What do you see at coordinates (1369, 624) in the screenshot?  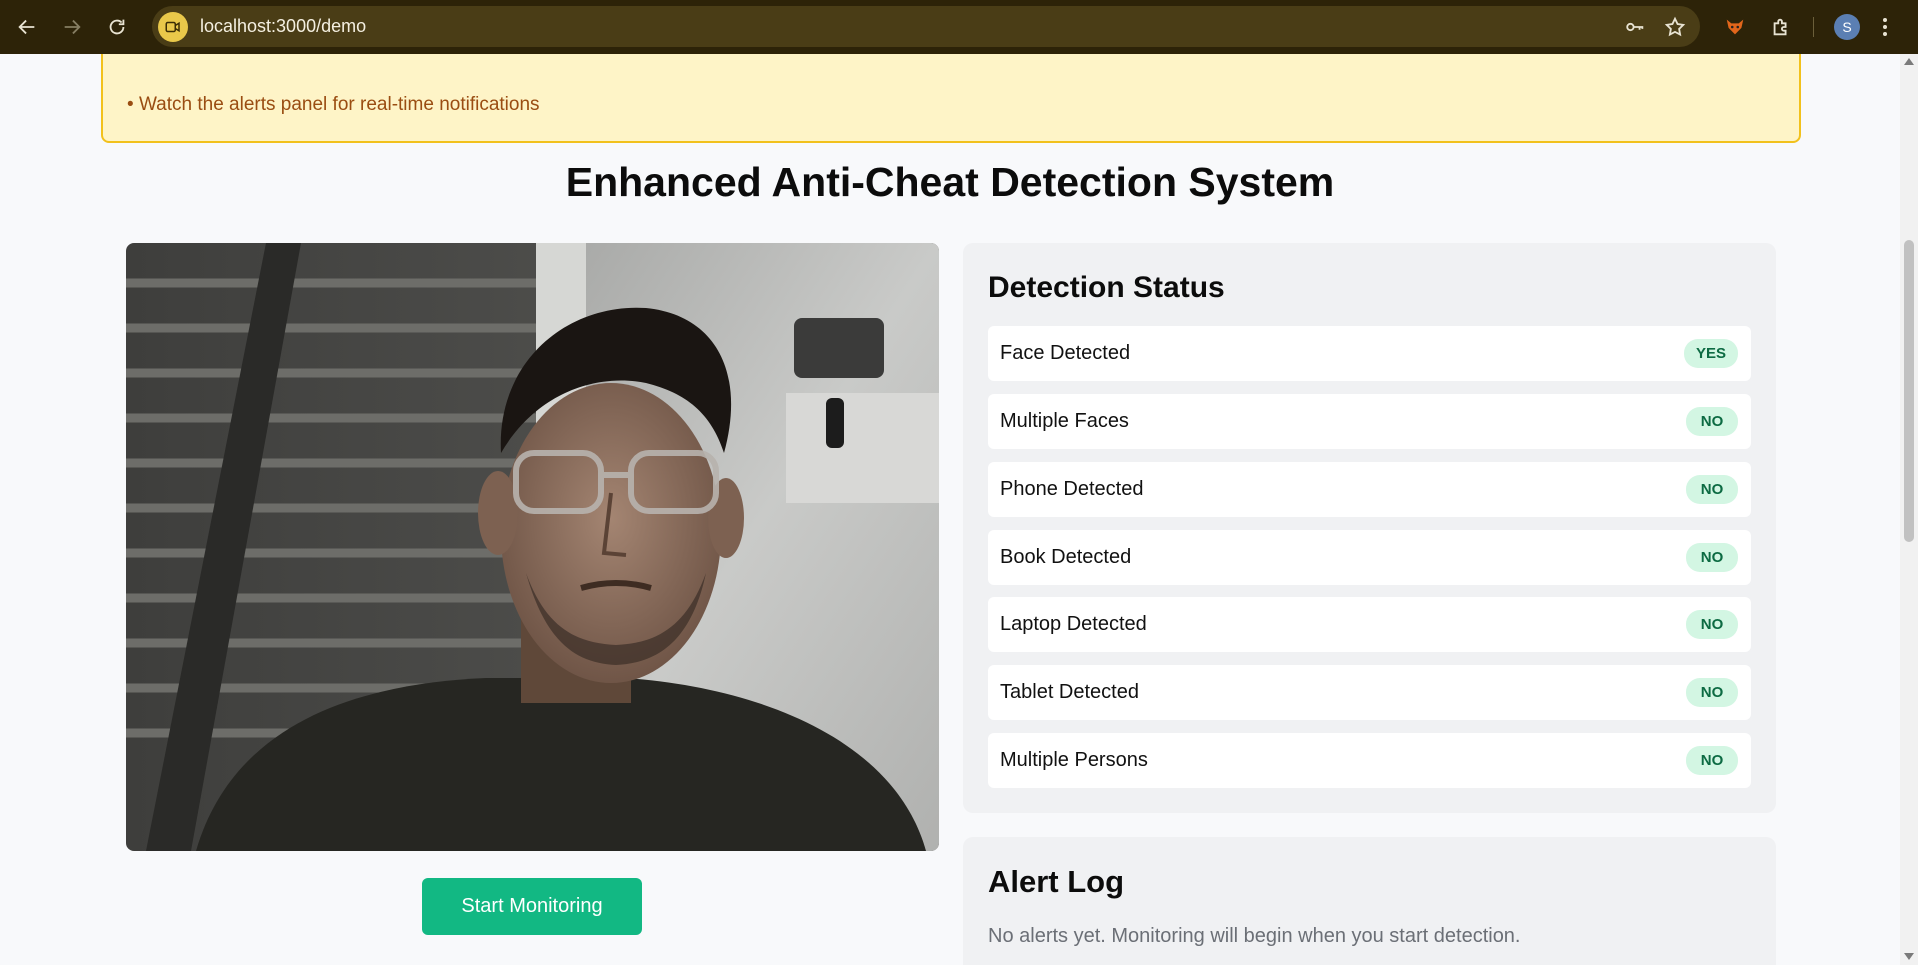 I see `status-row-laptop-detected: Laptop Detected NO` at bounding box center [1369, 624].